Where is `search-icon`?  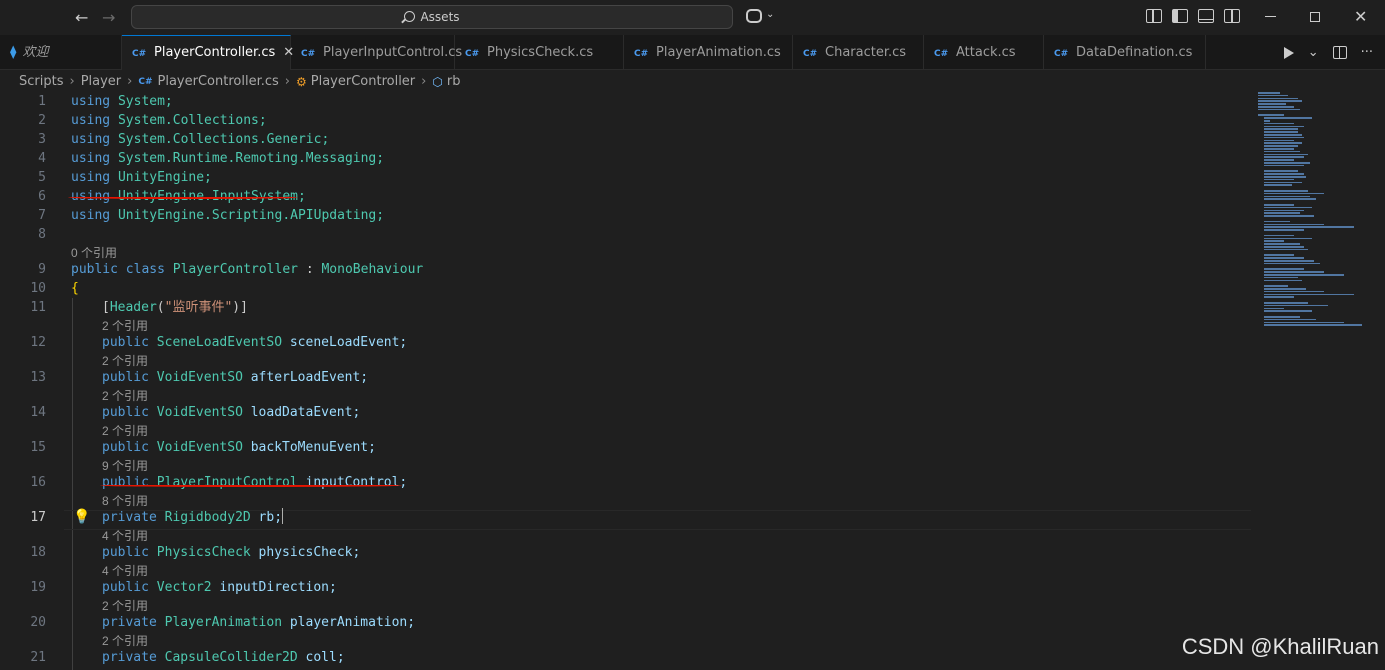
search-icon is located at coordinates (410, 16).